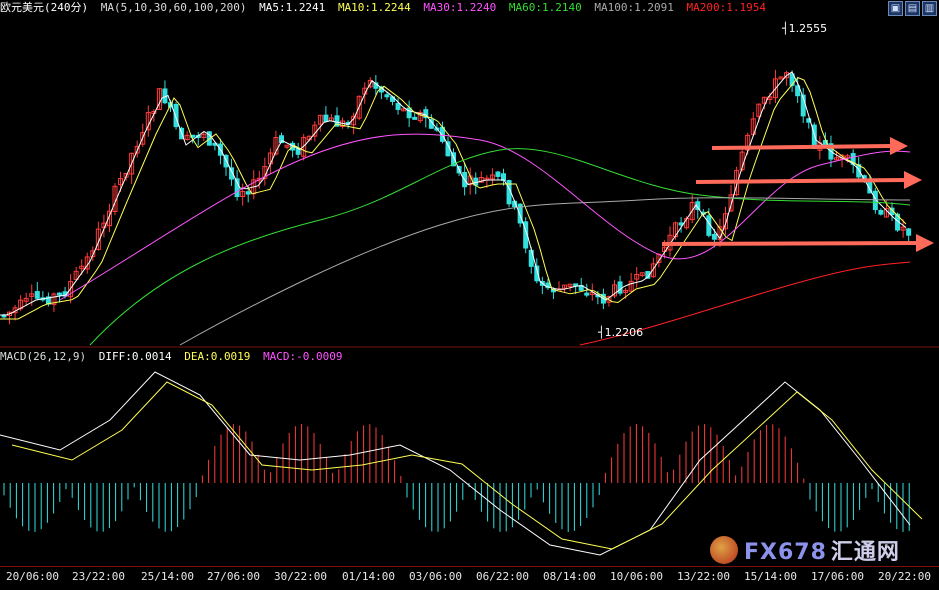  Describe the element at coordinates (770, 576) in the screenshot. I see `x-label: 15/14:00` at that location.